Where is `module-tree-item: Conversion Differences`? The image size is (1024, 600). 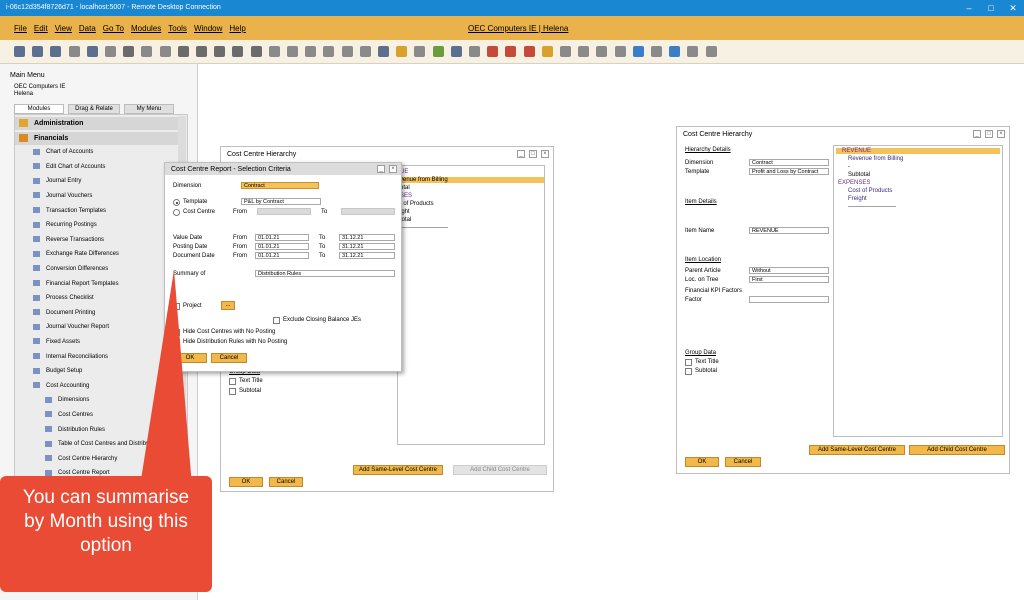 module-tree-item: Conversion Differences is located at coordinates (70, 269).